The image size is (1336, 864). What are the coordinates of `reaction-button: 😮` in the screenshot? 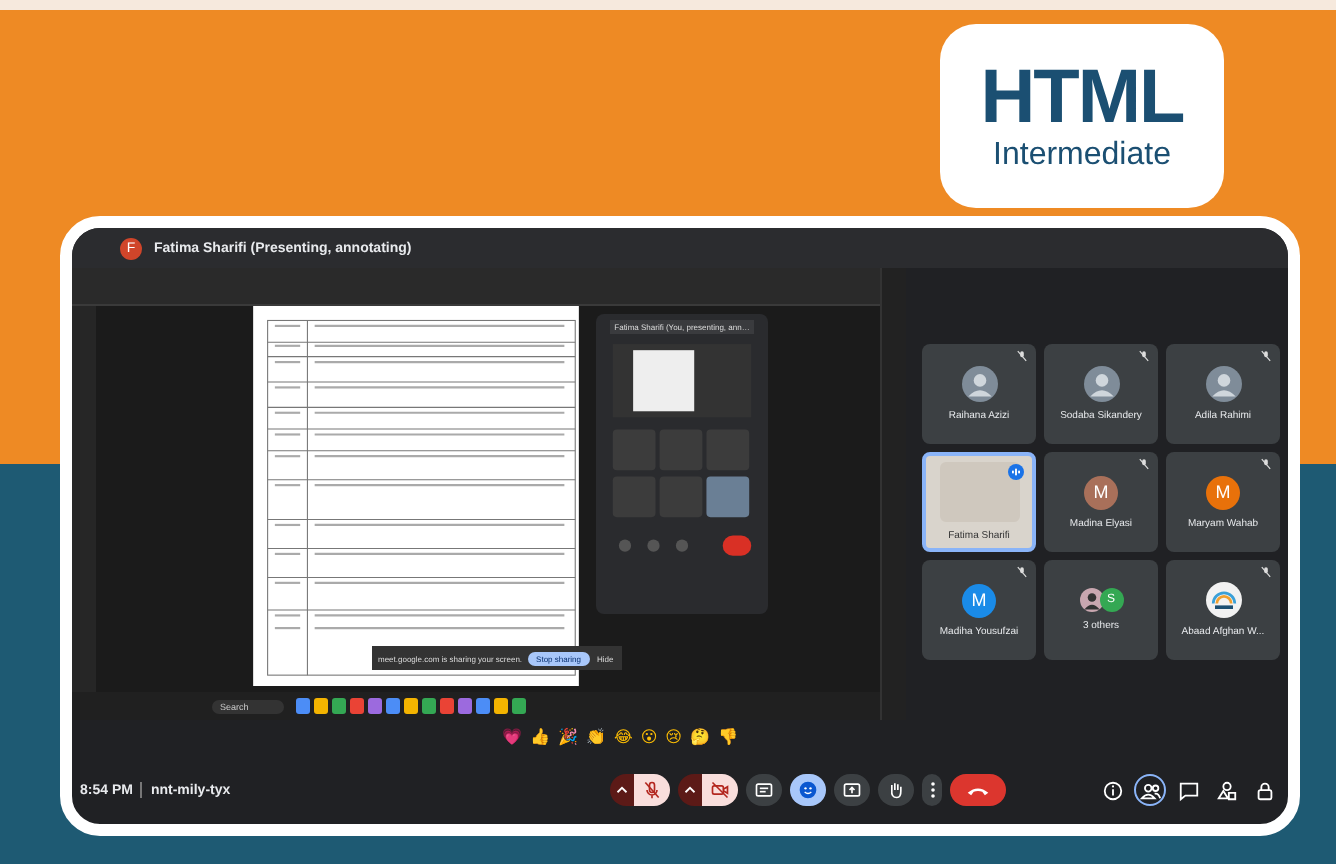 It's located at (649, 738).